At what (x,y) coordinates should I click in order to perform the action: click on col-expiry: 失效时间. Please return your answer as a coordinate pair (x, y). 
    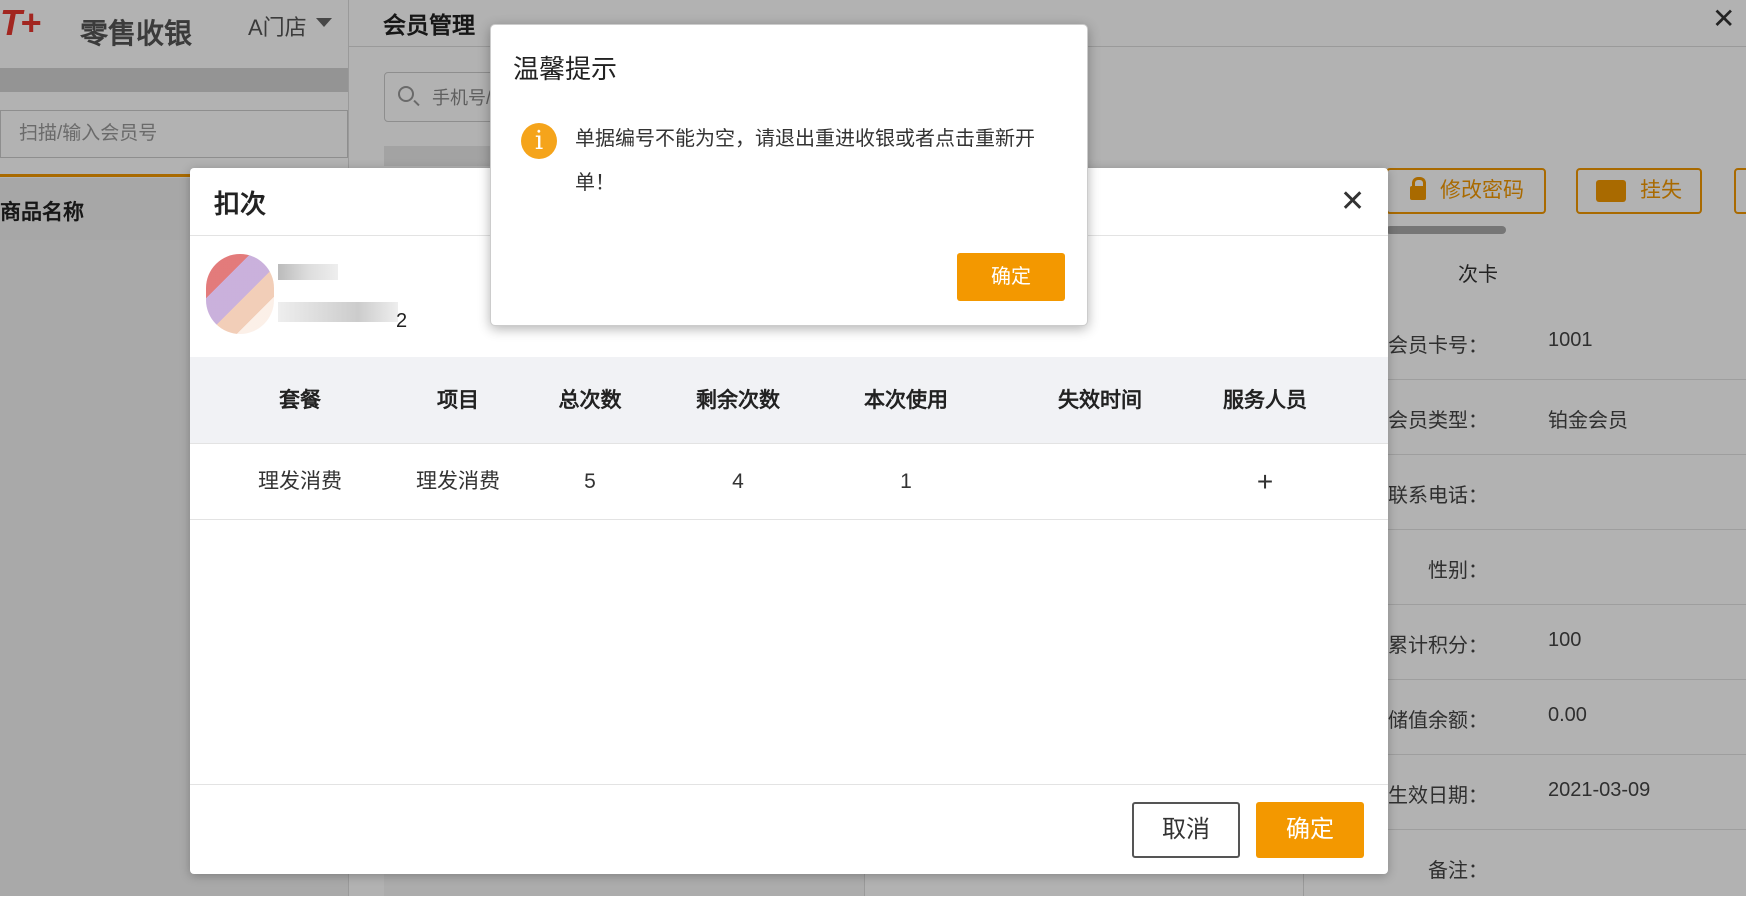
    Looking at the image, I should click on (1100, 400).